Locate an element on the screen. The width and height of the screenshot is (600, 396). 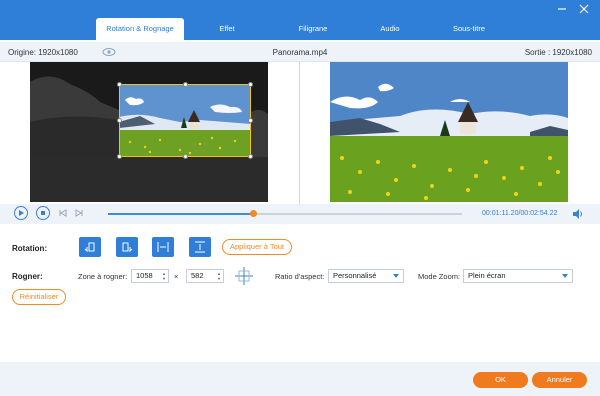
stop-button is located at coordinates (43, 213).